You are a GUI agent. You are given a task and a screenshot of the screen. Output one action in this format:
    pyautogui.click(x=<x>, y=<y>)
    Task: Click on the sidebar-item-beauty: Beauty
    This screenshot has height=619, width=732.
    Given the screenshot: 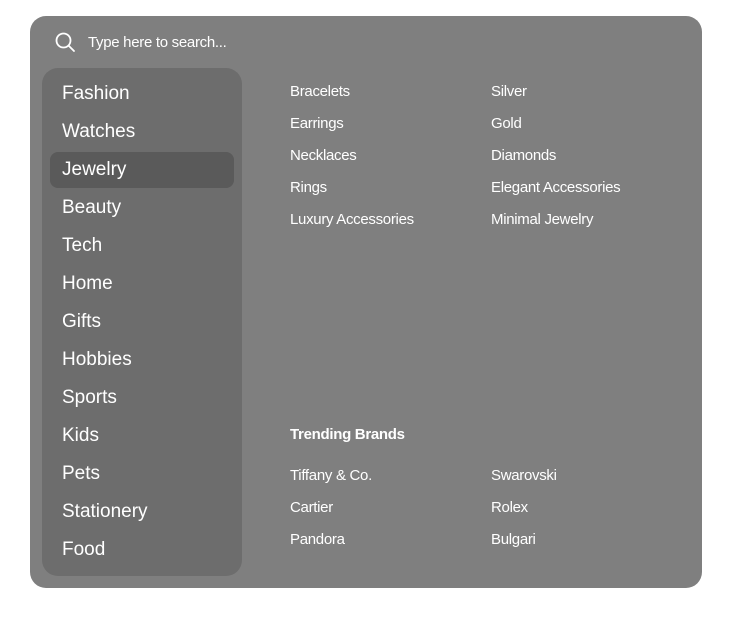 What is the action you would take?
    pyautogui.click(x=142, y=208)
    